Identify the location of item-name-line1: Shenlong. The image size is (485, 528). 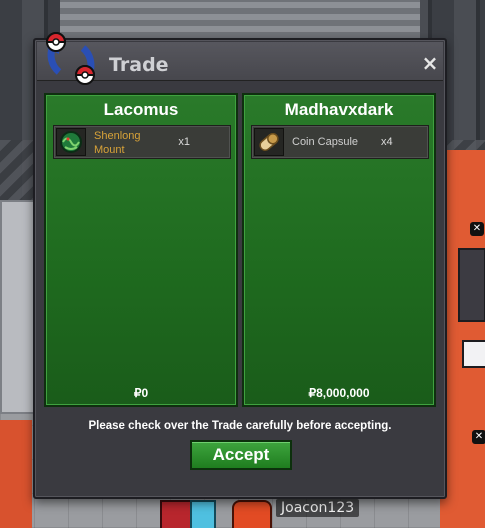
(117, 136).